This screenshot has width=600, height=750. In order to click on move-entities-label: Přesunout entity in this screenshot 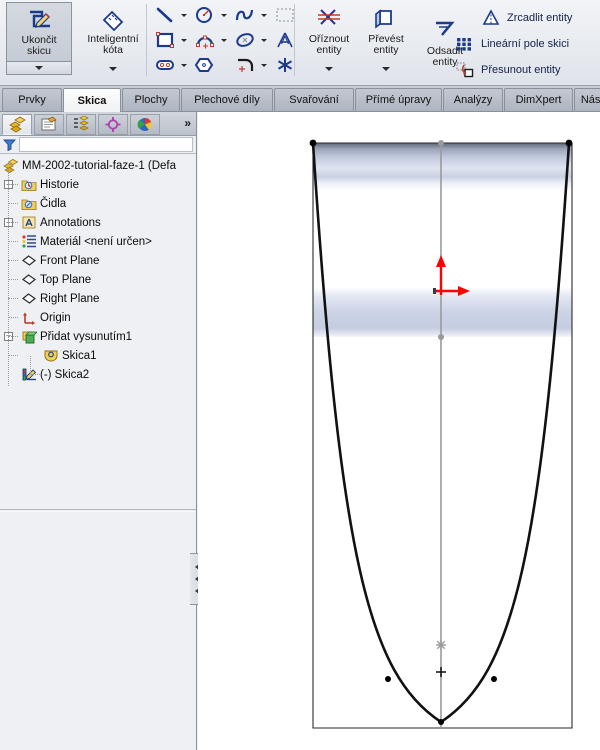, I will do `click(521, 70)`.